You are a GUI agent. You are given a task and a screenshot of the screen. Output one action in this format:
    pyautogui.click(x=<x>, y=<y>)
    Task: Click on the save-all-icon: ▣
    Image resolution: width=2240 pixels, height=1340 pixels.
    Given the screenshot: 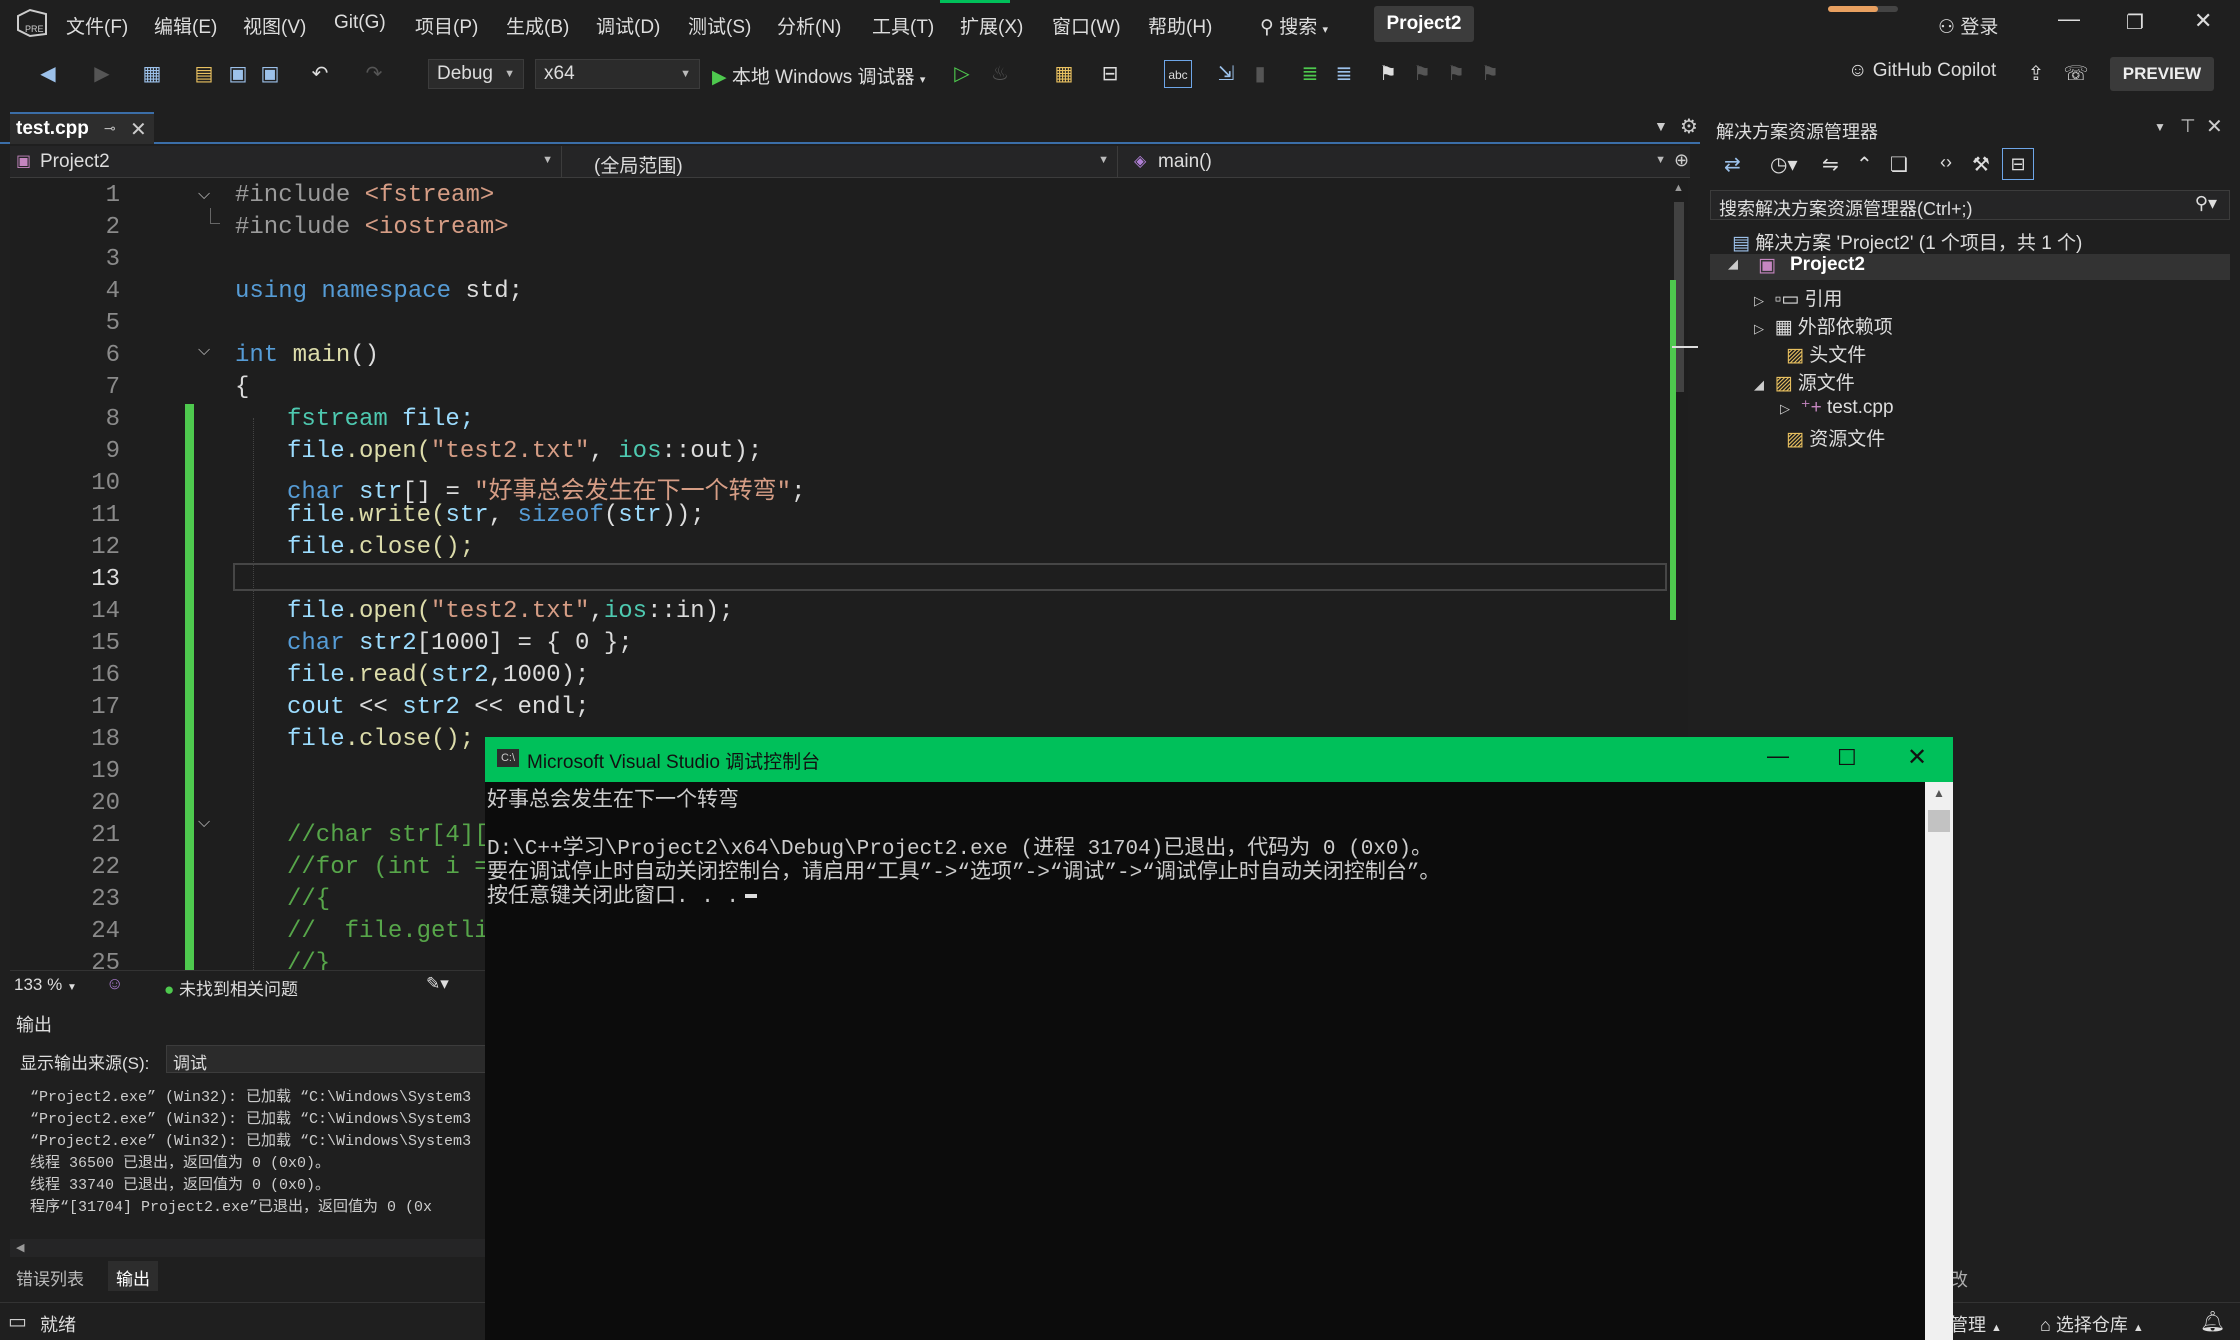 What is the action you would take?
    pyautogui.click(x=270, y=74)
    